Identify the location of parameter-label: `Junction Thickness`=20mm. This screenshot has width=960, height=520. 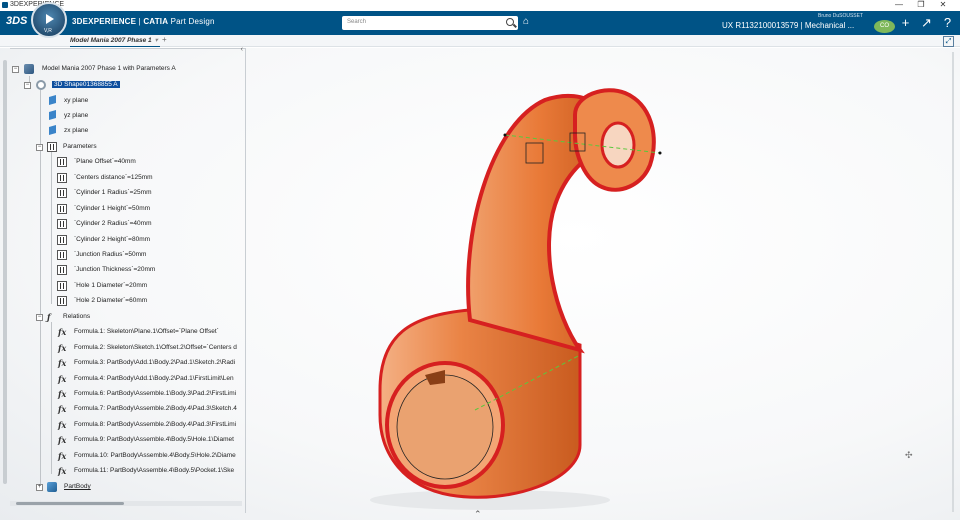
(115, 269).